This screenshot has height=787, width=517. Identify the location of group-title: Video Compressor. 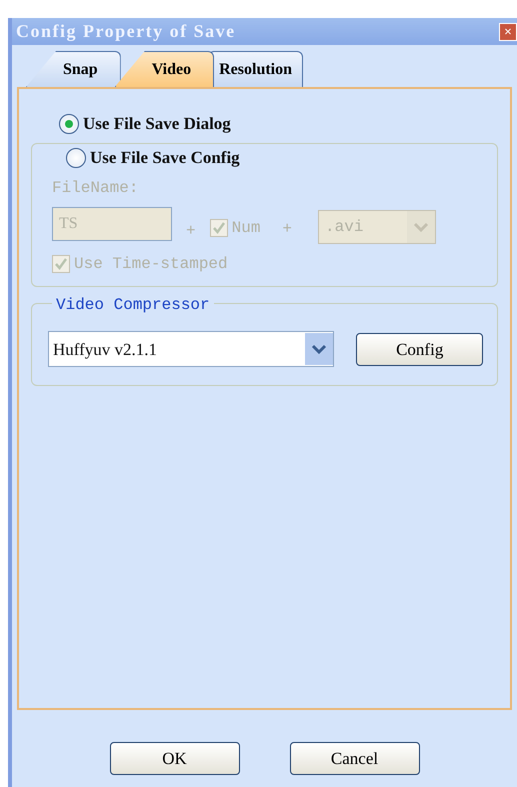
(133, 305).